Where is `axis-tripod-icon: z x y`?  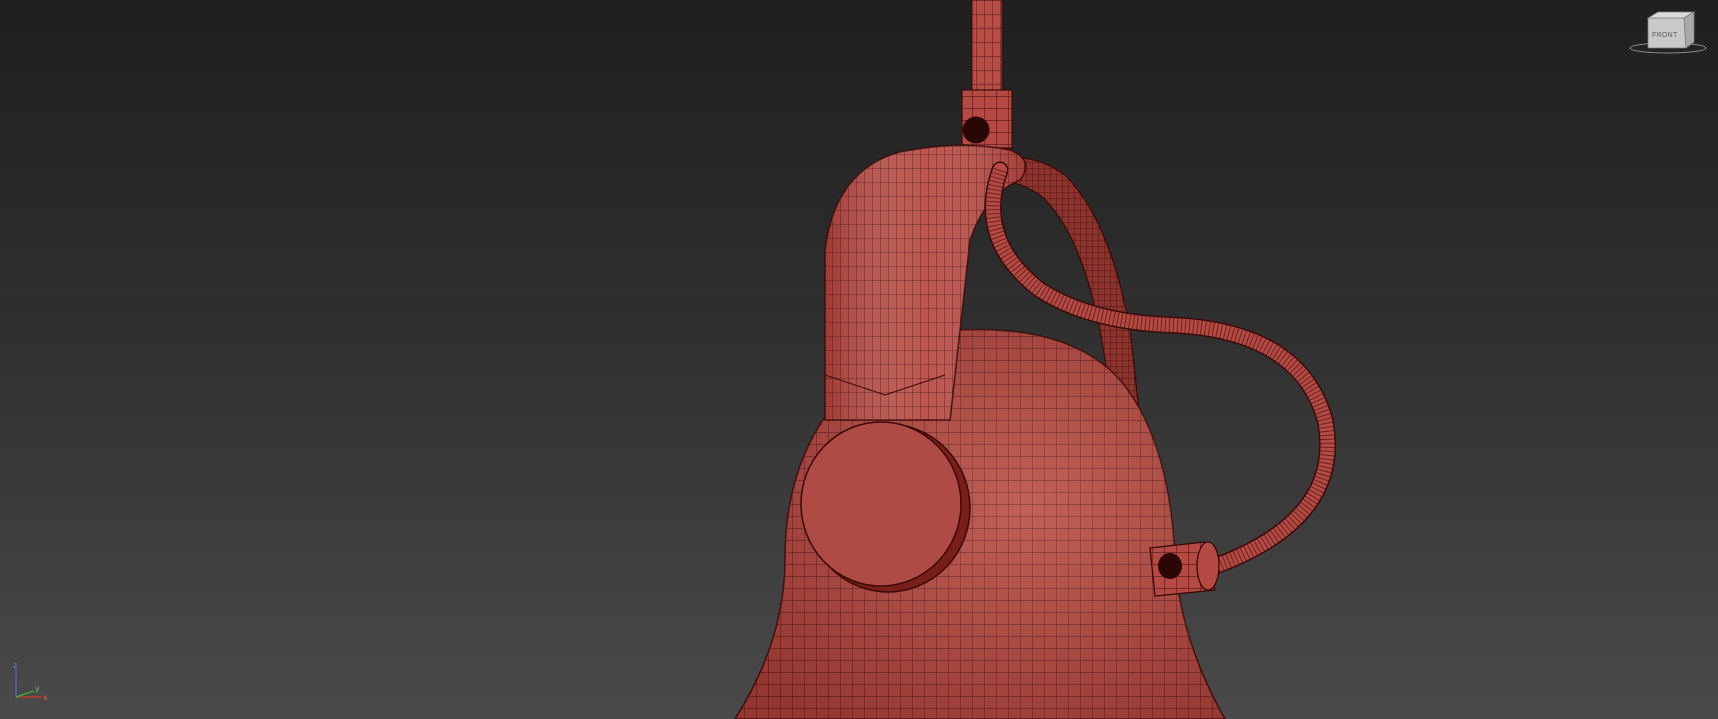
axis-tripod-icon: z x y is located at coordinates (30, 681).